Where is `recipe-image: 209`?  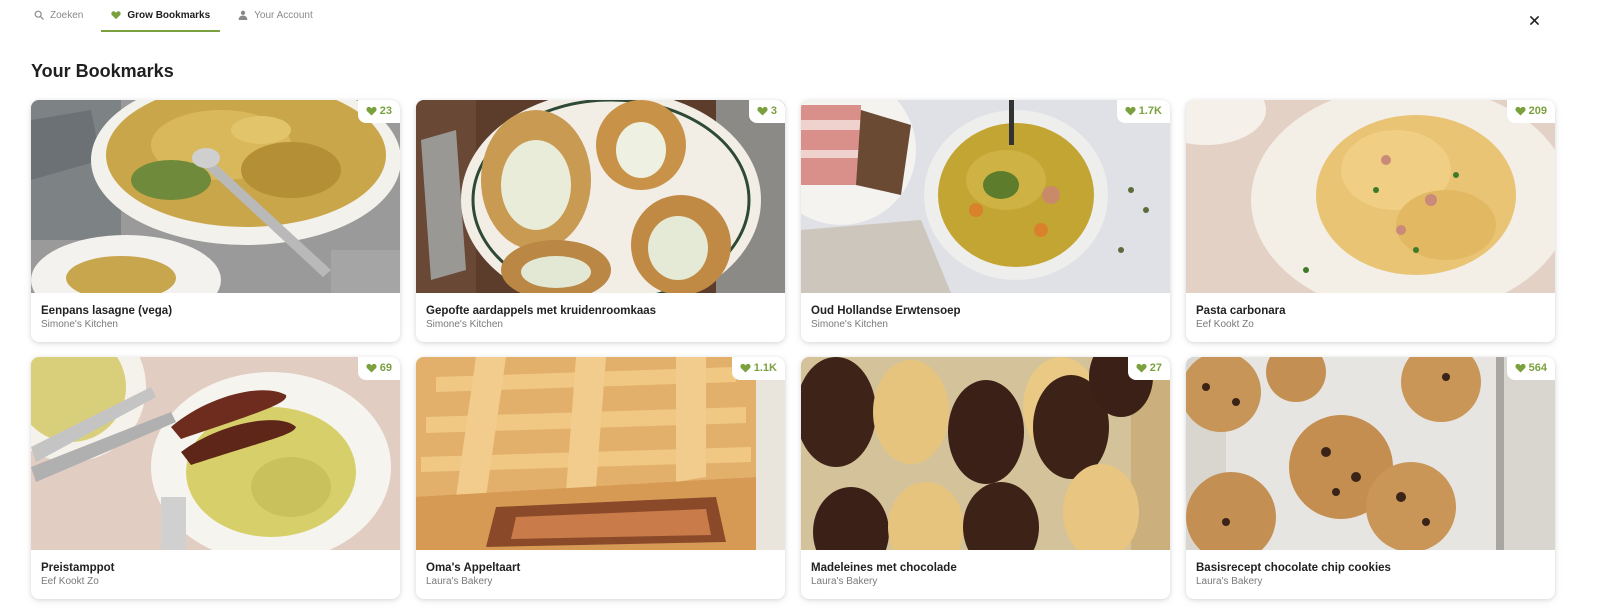
recipe-image: 209 is located at coordinates (1370, 196).